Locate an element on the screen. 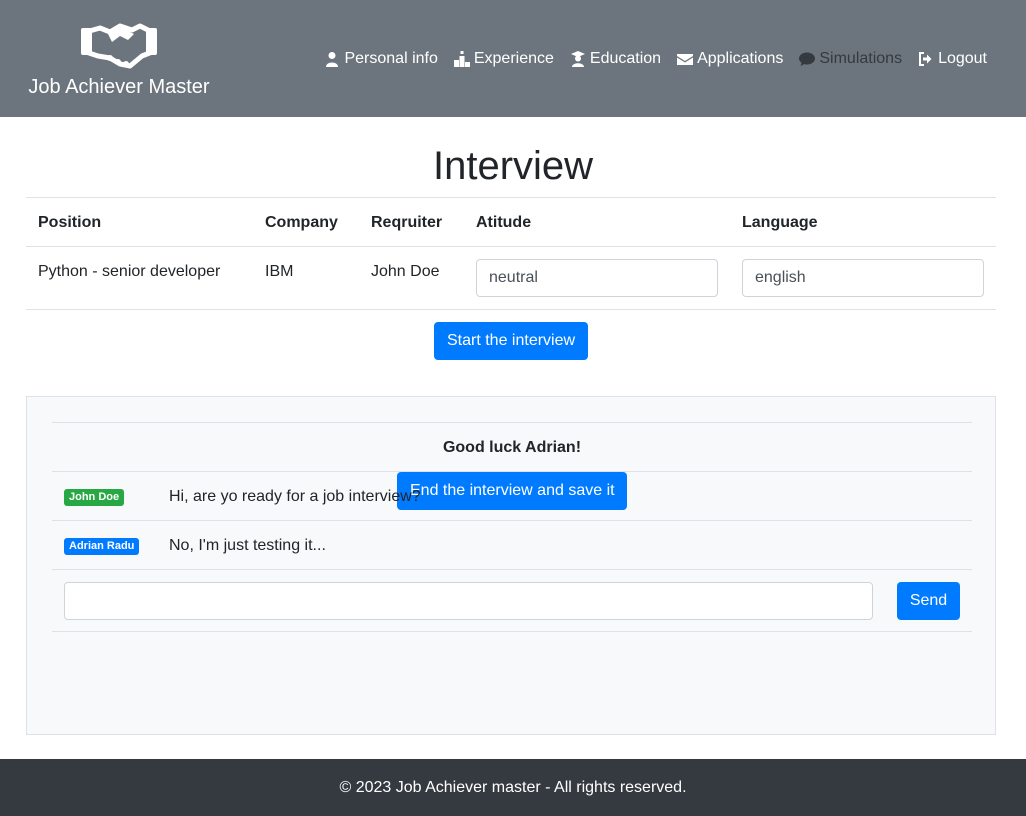 This screenshot has height=816, width=1026. nav-applications-label: Applications is located at coordinates (740, 58).